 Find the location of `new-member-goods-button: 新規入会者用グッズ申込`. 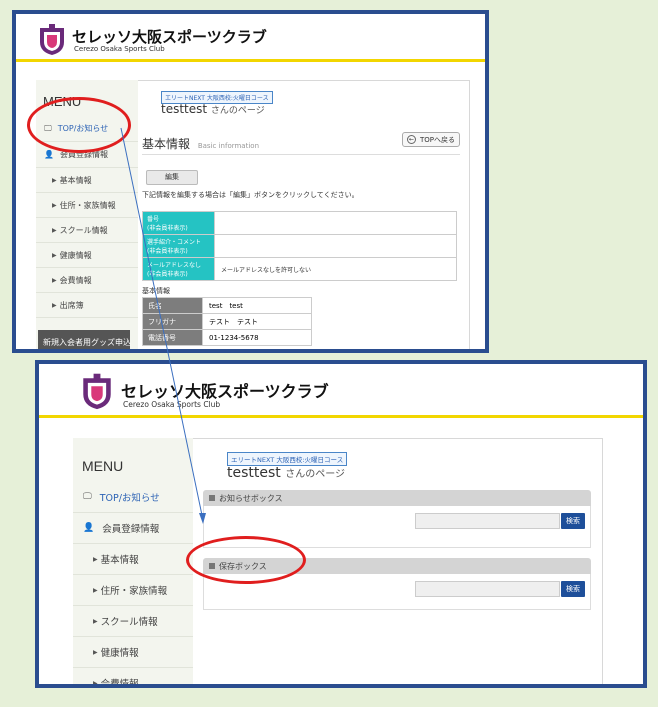

new-member-goods-button: 新規入会者用グッズ申込 is located at coordinates (84, 339).